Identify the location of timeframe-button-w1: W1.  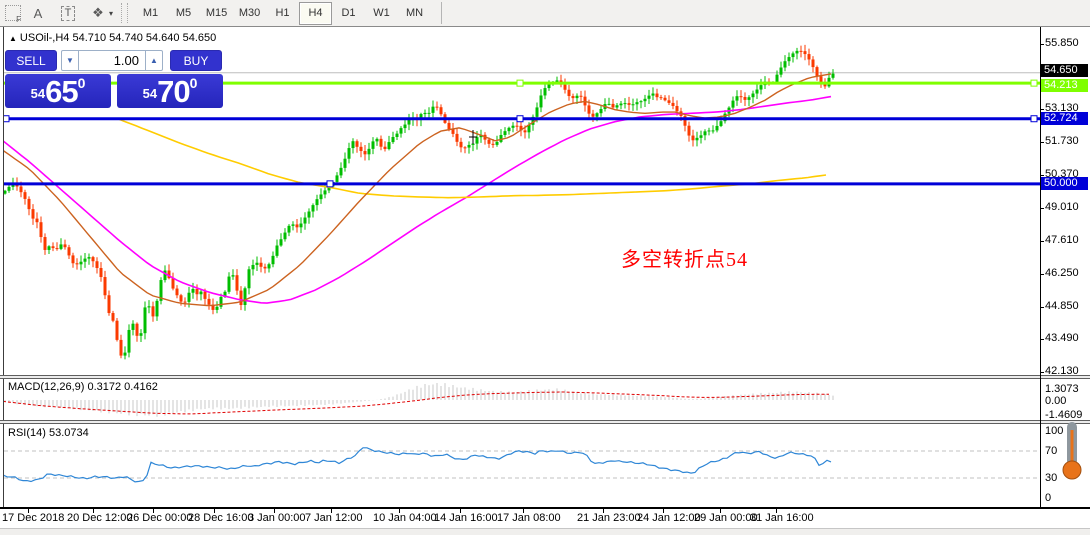
(381, 13).